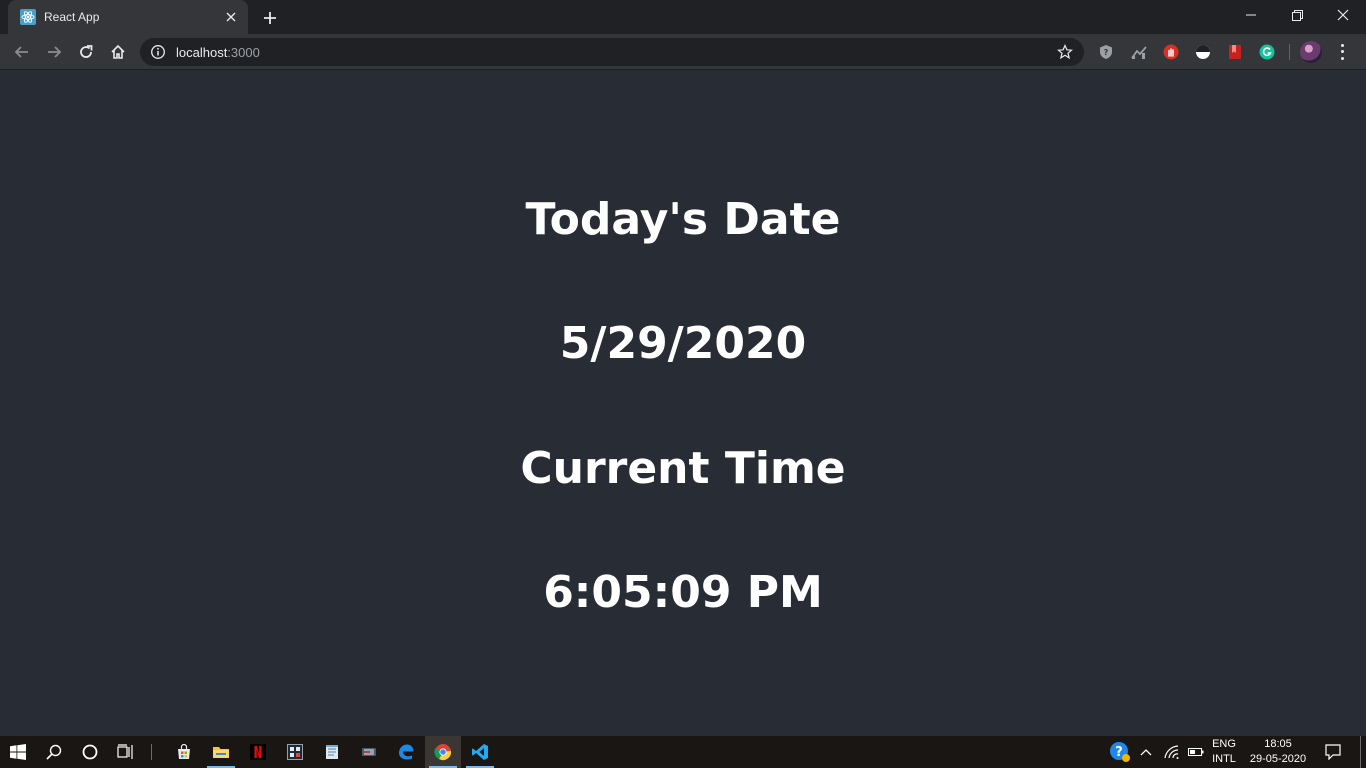  Describe the element at coordinates (158, 52) in the screenshot. I see `info-icon` at that location.